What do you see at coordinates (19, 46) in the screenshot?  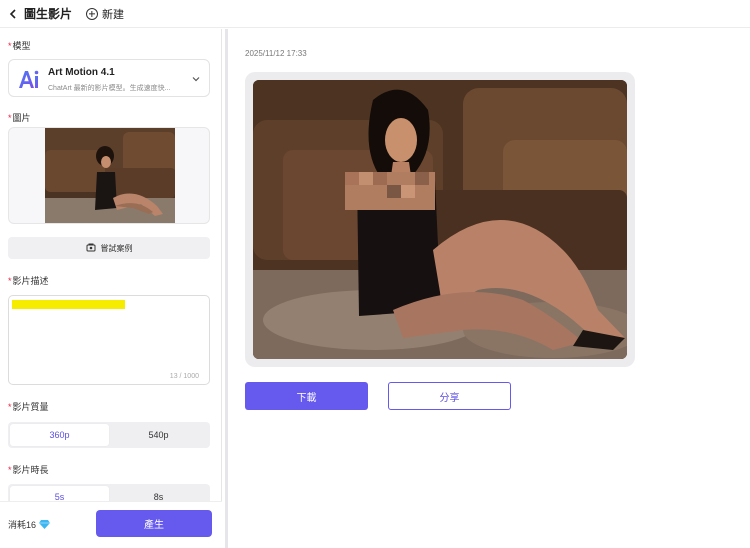 I see `model-label: *模型` at bounding box center [19, 46].